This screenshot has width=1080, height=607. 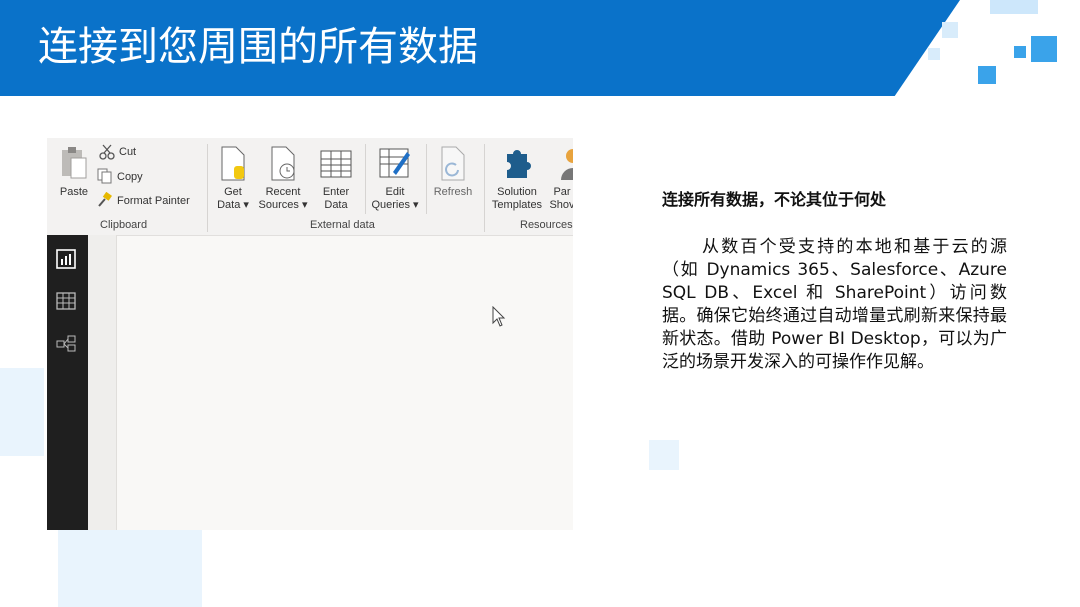 I want to click on grid-icon, so click(x=66, y=301).